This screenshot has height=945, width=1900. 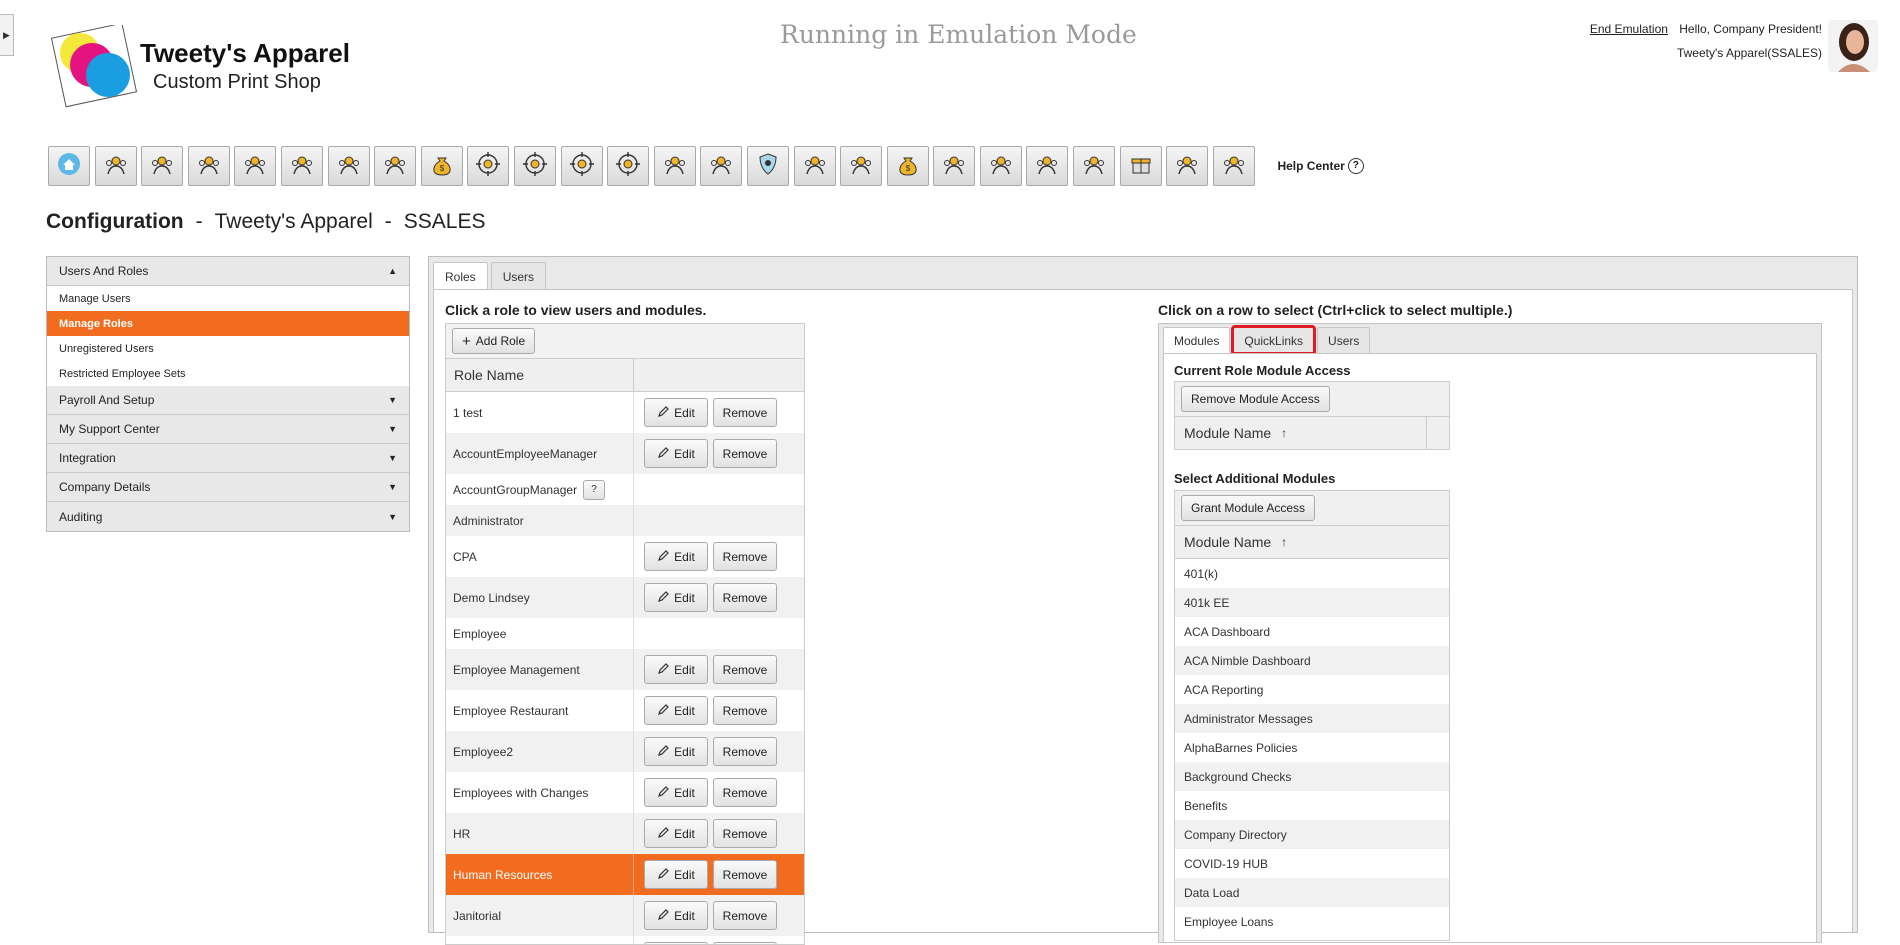 I want to click on list-item: ACA Reporting, so click(x=1312, y=689).